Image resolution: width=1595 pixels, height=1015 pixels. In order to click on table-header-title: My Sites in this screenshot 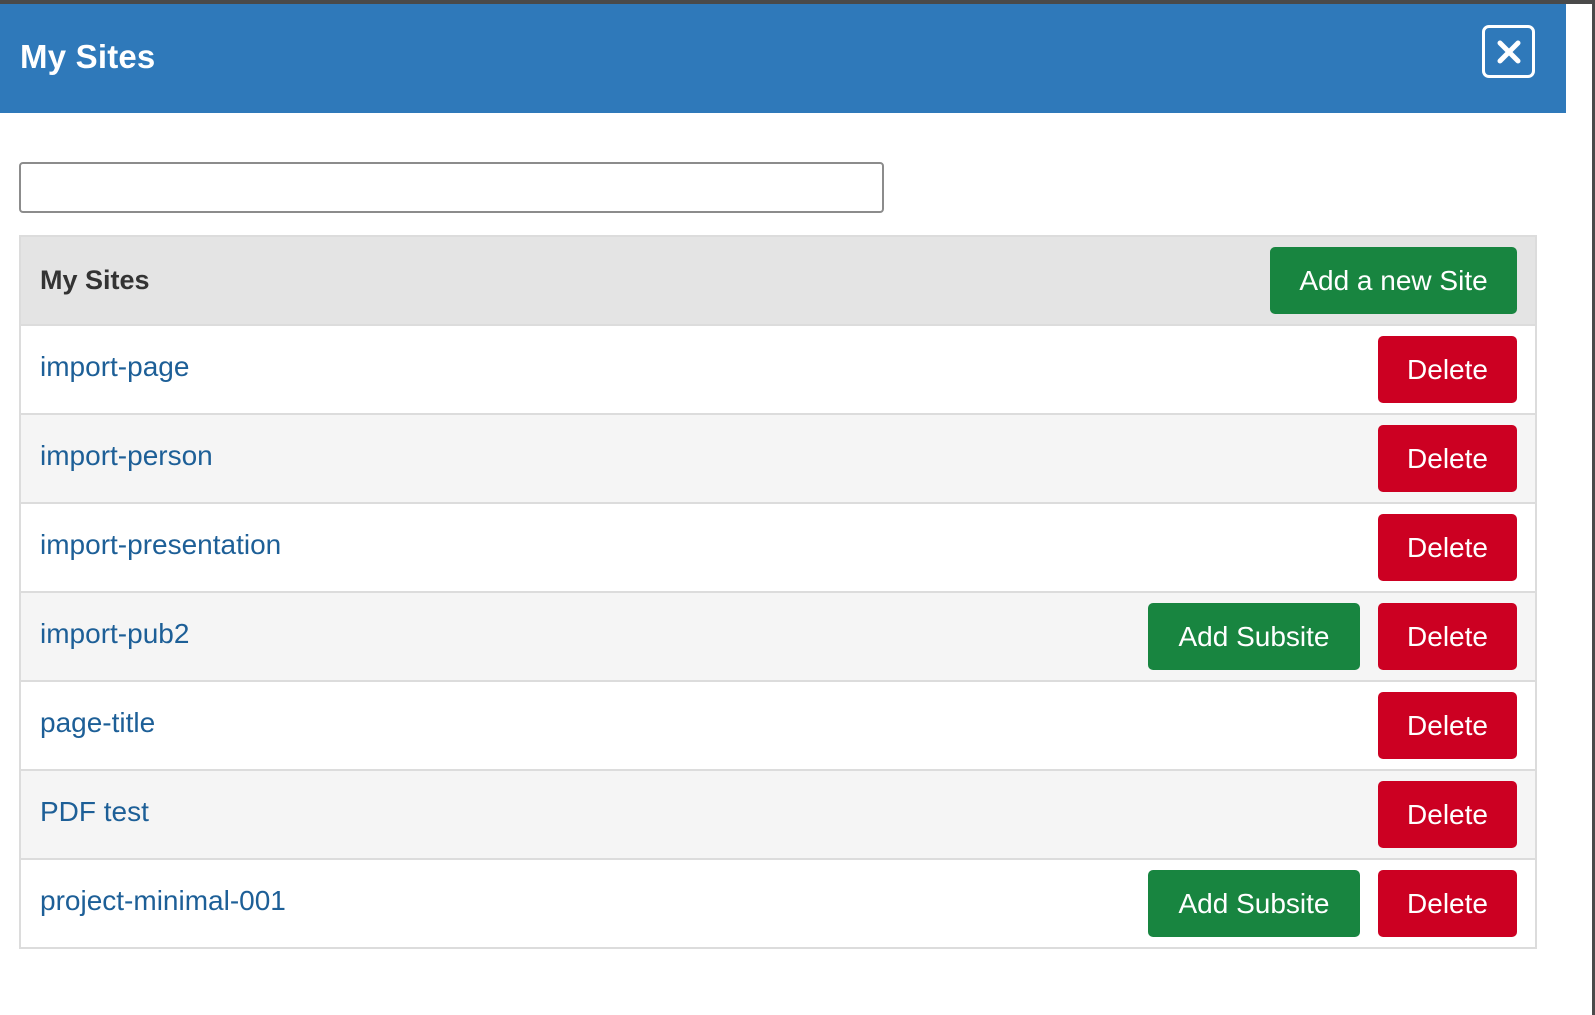, I will do `click(95, 280)`.